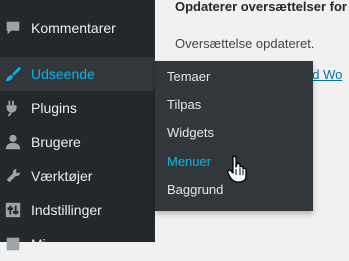  I want to click on submenu-item-widgets: Widgets, so click(190, 132).